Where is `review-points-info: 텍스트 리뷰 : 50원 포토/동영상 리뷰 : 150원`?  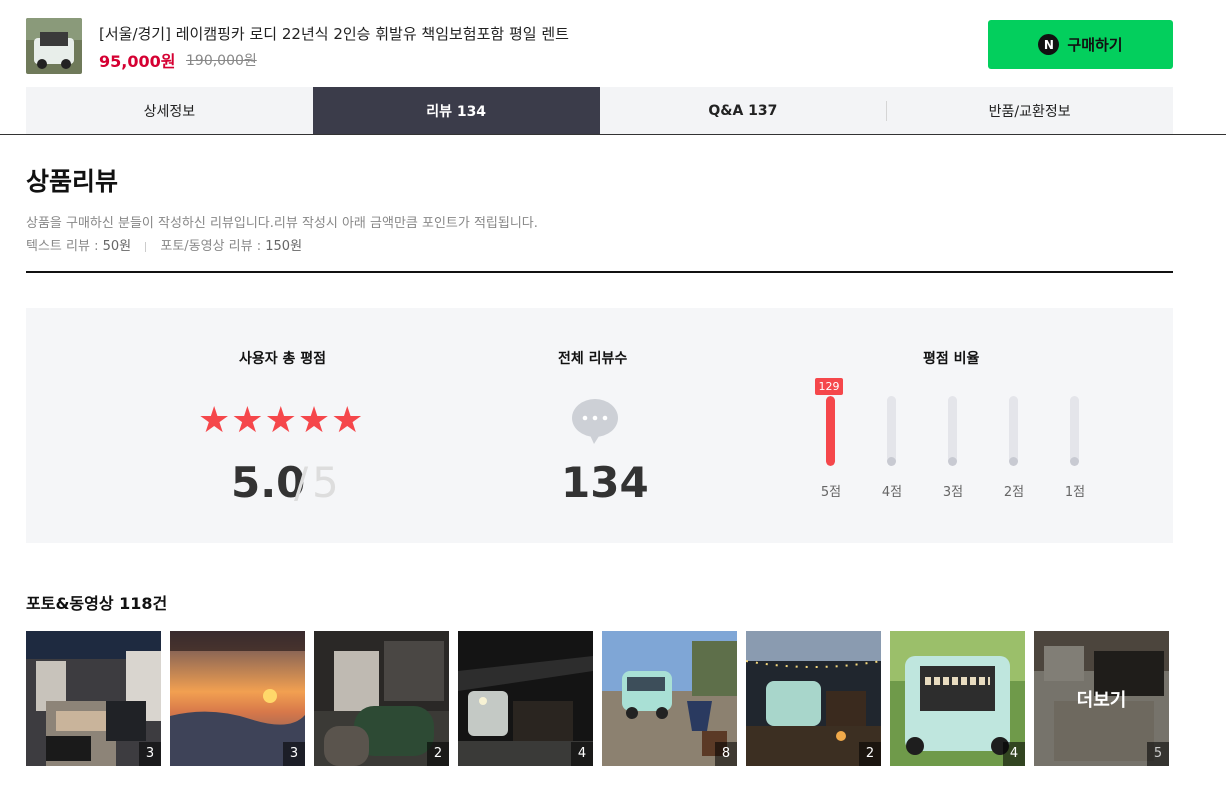
review-points-info: 텍스트 리뷰 : 50원 포토/동영상 리뷰 : 150원 is located at coordinates (164, 244).